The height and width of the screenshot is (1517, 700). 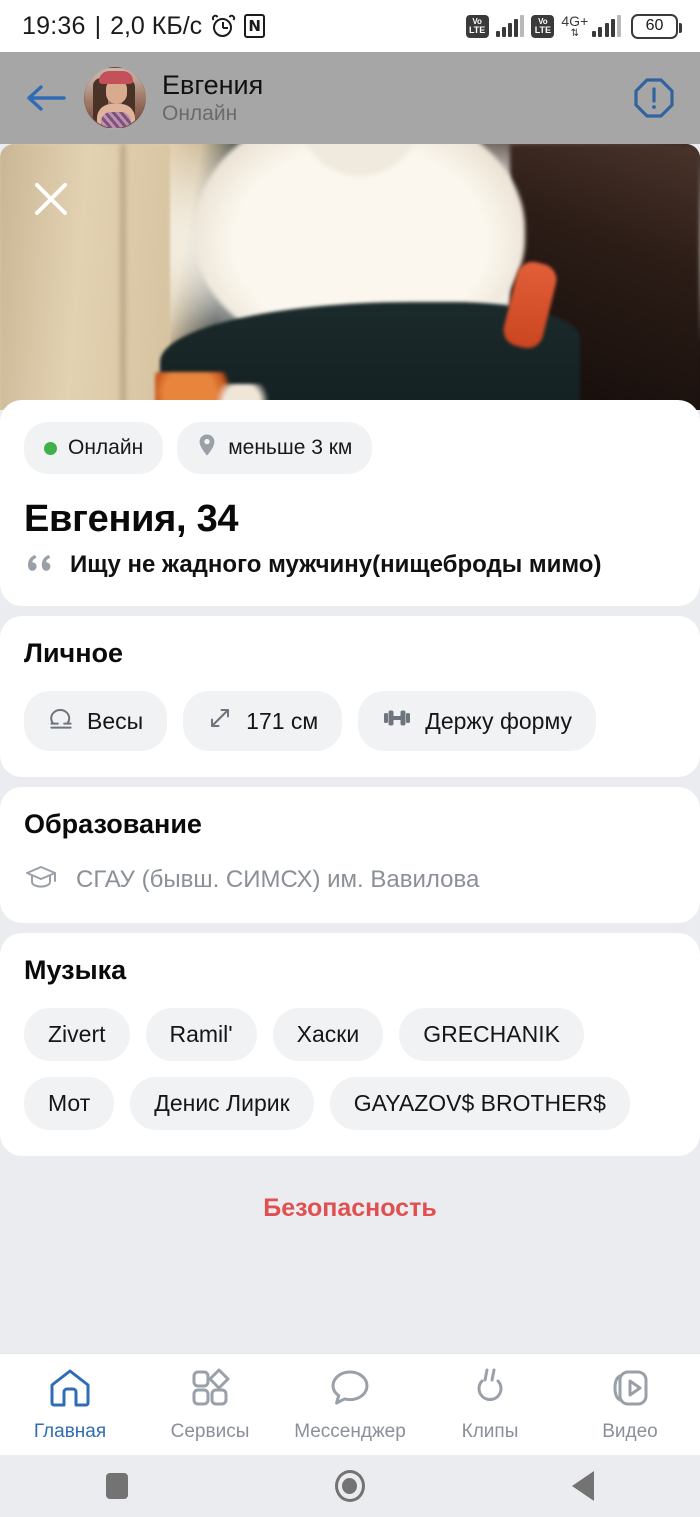 What do you see at coordinates (223, 25) in the screenshot?
I see `alarm-icon` at bounding box center [223, 25].